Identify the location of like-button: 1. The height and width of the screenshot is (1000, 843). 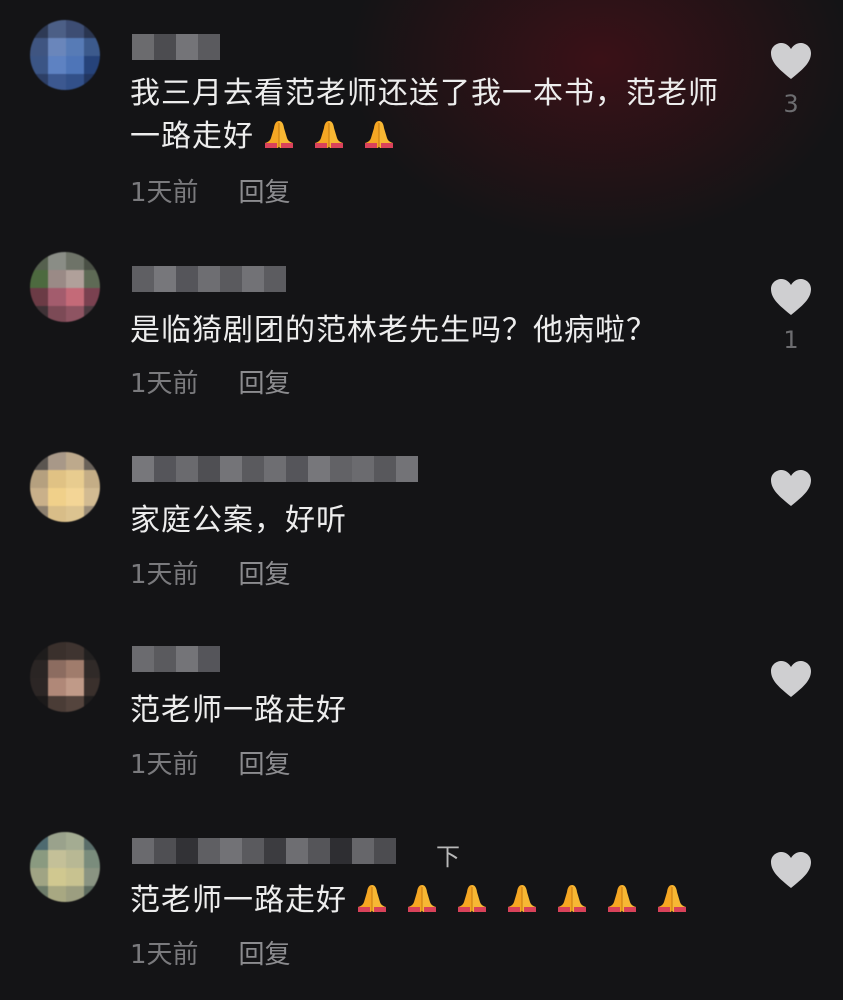
(791, 316).